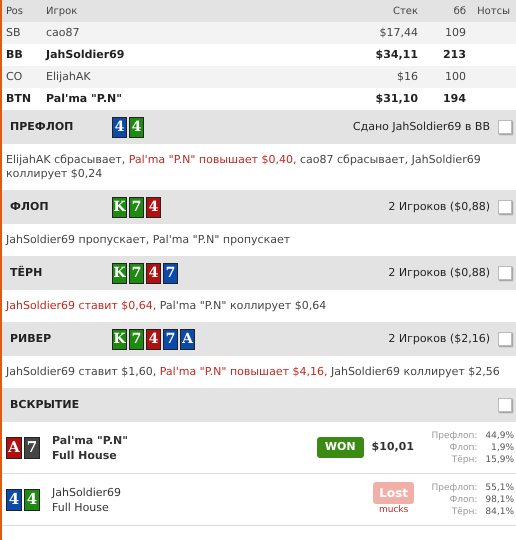 The width and height of the screenshot is (516, 540). I want to click on table-cell-text: Pal'ma "P.N", so click(84, 98).